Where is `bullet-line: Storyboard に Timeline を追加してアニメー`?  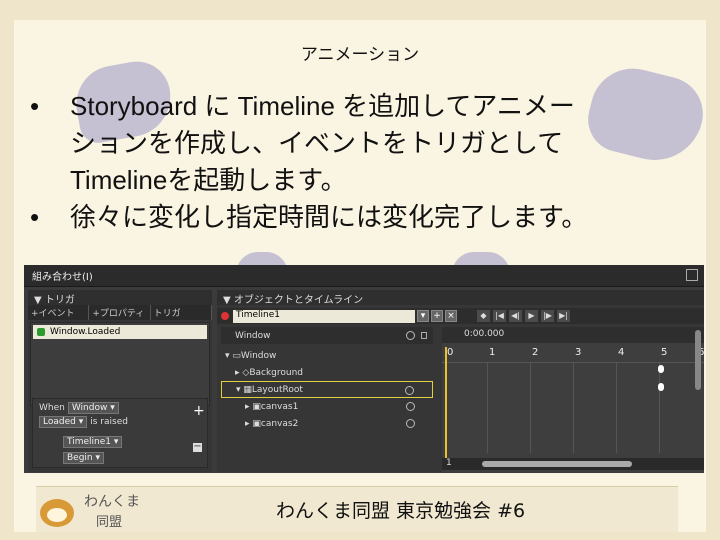
bullet-line: Storyboard に Timeline を追加してアニメー is located at coordinates (322, 106).